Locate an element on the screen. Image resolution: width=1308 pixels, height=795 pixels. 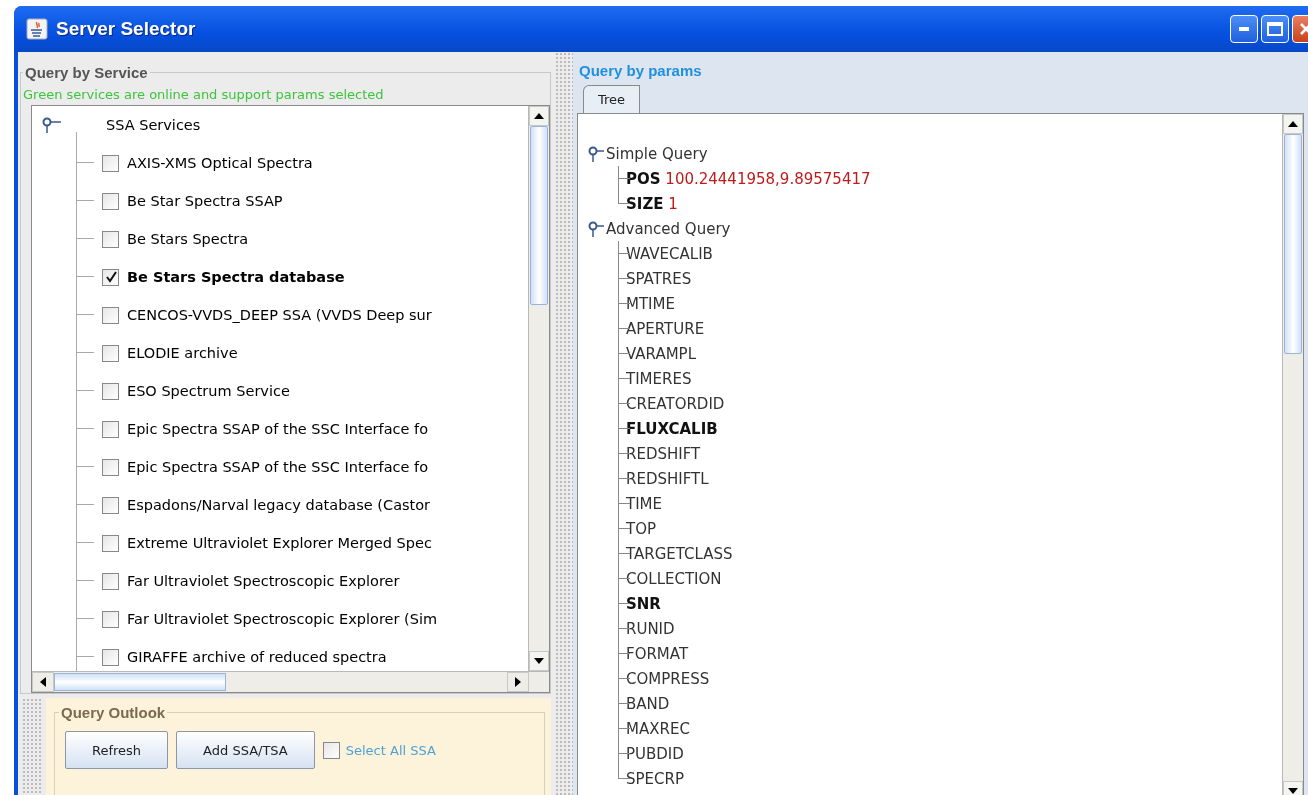
param-item: APERTURE is located at coordinates (665, 328).